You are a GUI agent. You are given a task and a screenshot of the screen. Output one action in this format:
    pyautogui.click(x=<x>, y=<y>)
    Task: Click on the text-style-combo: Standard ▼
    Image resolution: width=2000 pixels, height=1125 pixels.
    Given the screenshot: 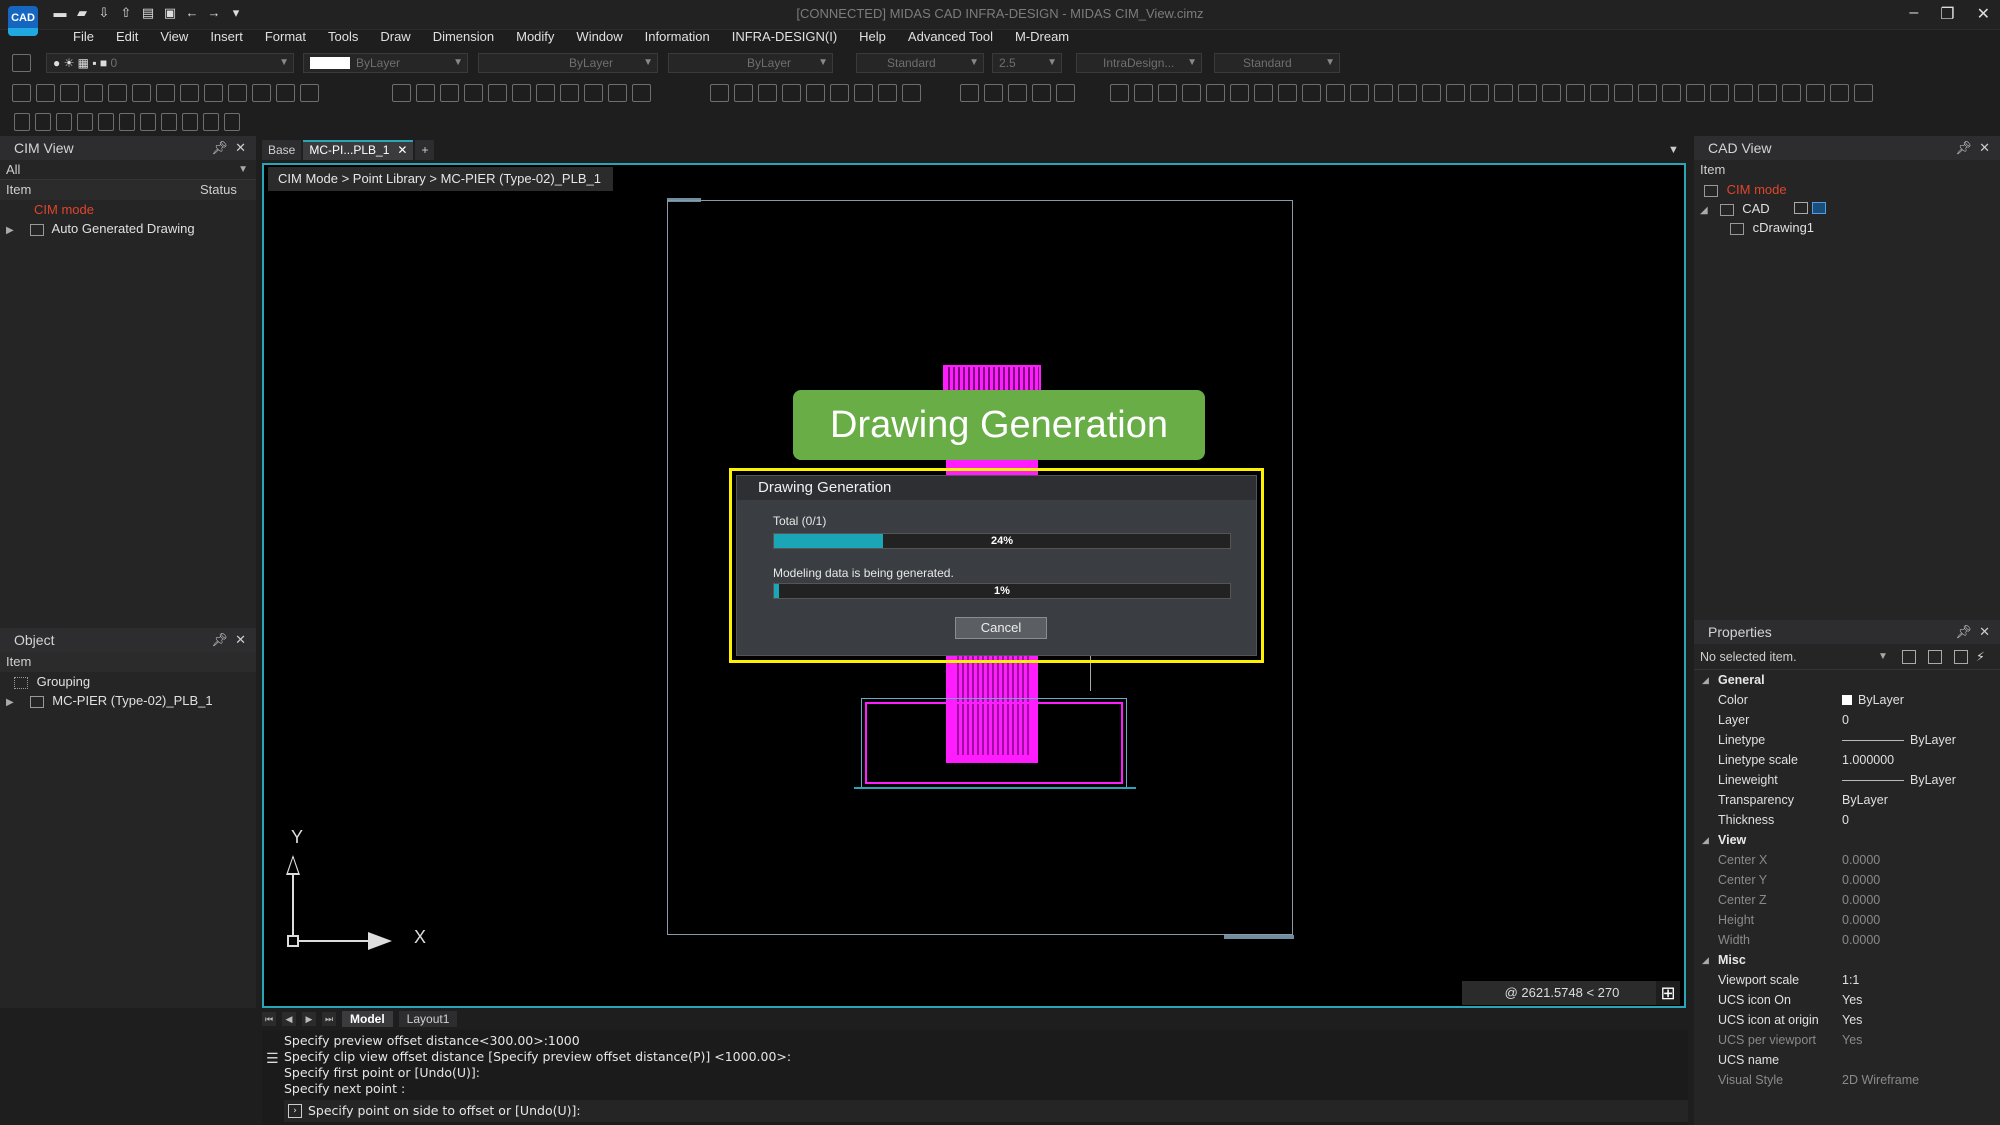 What is the action you would take?
    pyautogui.click(x=920, y=63)
    